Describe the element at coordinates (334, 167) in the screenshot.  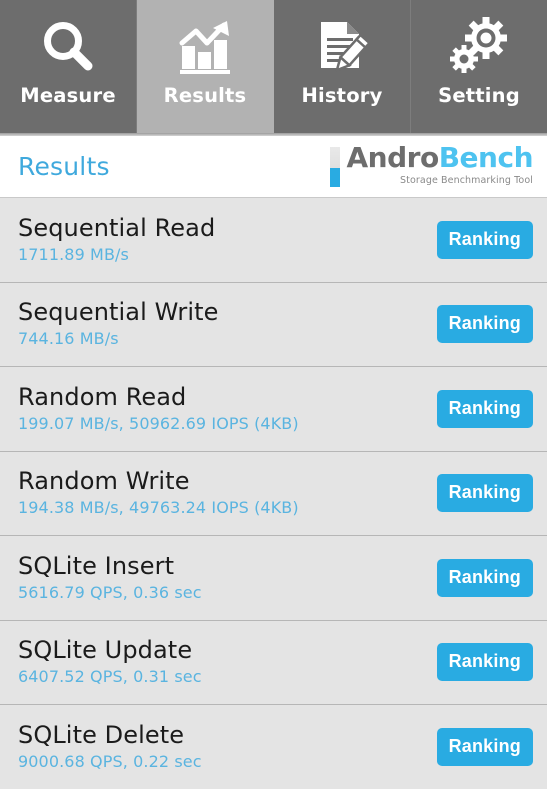
I see `logo-bar-icon` at that location.